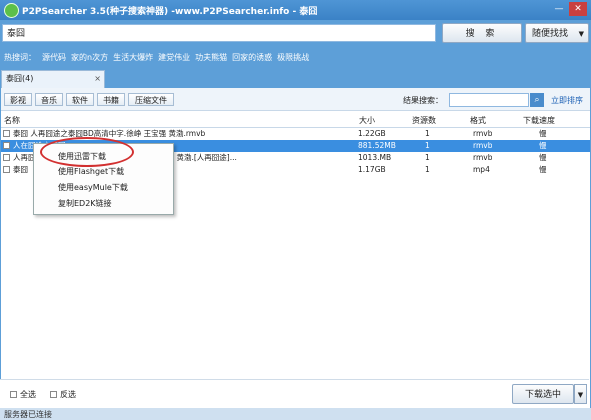 This screenshot has height=420, width=591. What do you see at coordinates (543, 394) in the screenshot?
I see `download-selected-button: 下载选中` at bounding box center [543, 394].